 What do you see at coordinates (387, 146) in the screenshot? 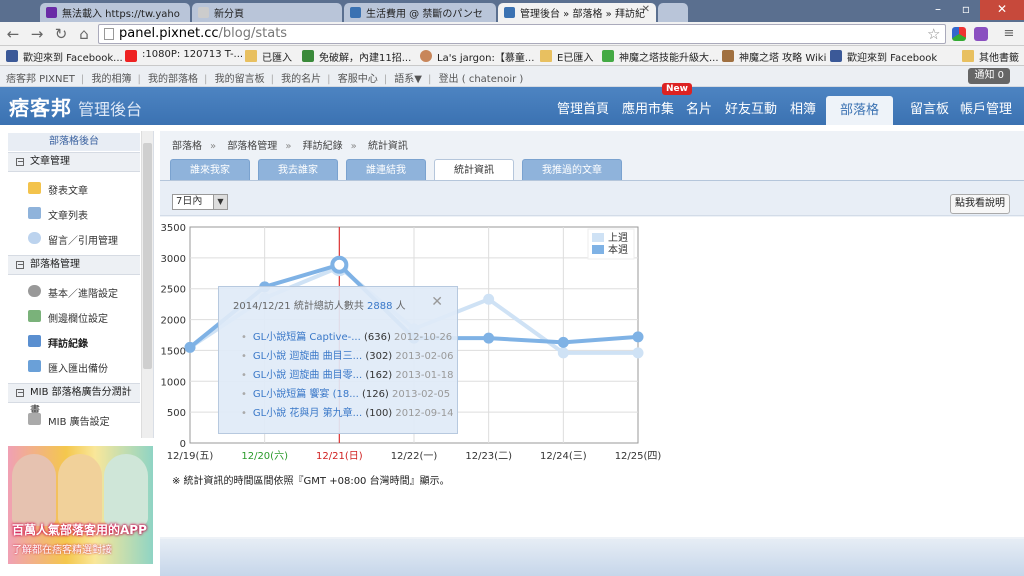
I see `breadcrumb-item-current: 統計資訊` at bounding box center [387, 146].